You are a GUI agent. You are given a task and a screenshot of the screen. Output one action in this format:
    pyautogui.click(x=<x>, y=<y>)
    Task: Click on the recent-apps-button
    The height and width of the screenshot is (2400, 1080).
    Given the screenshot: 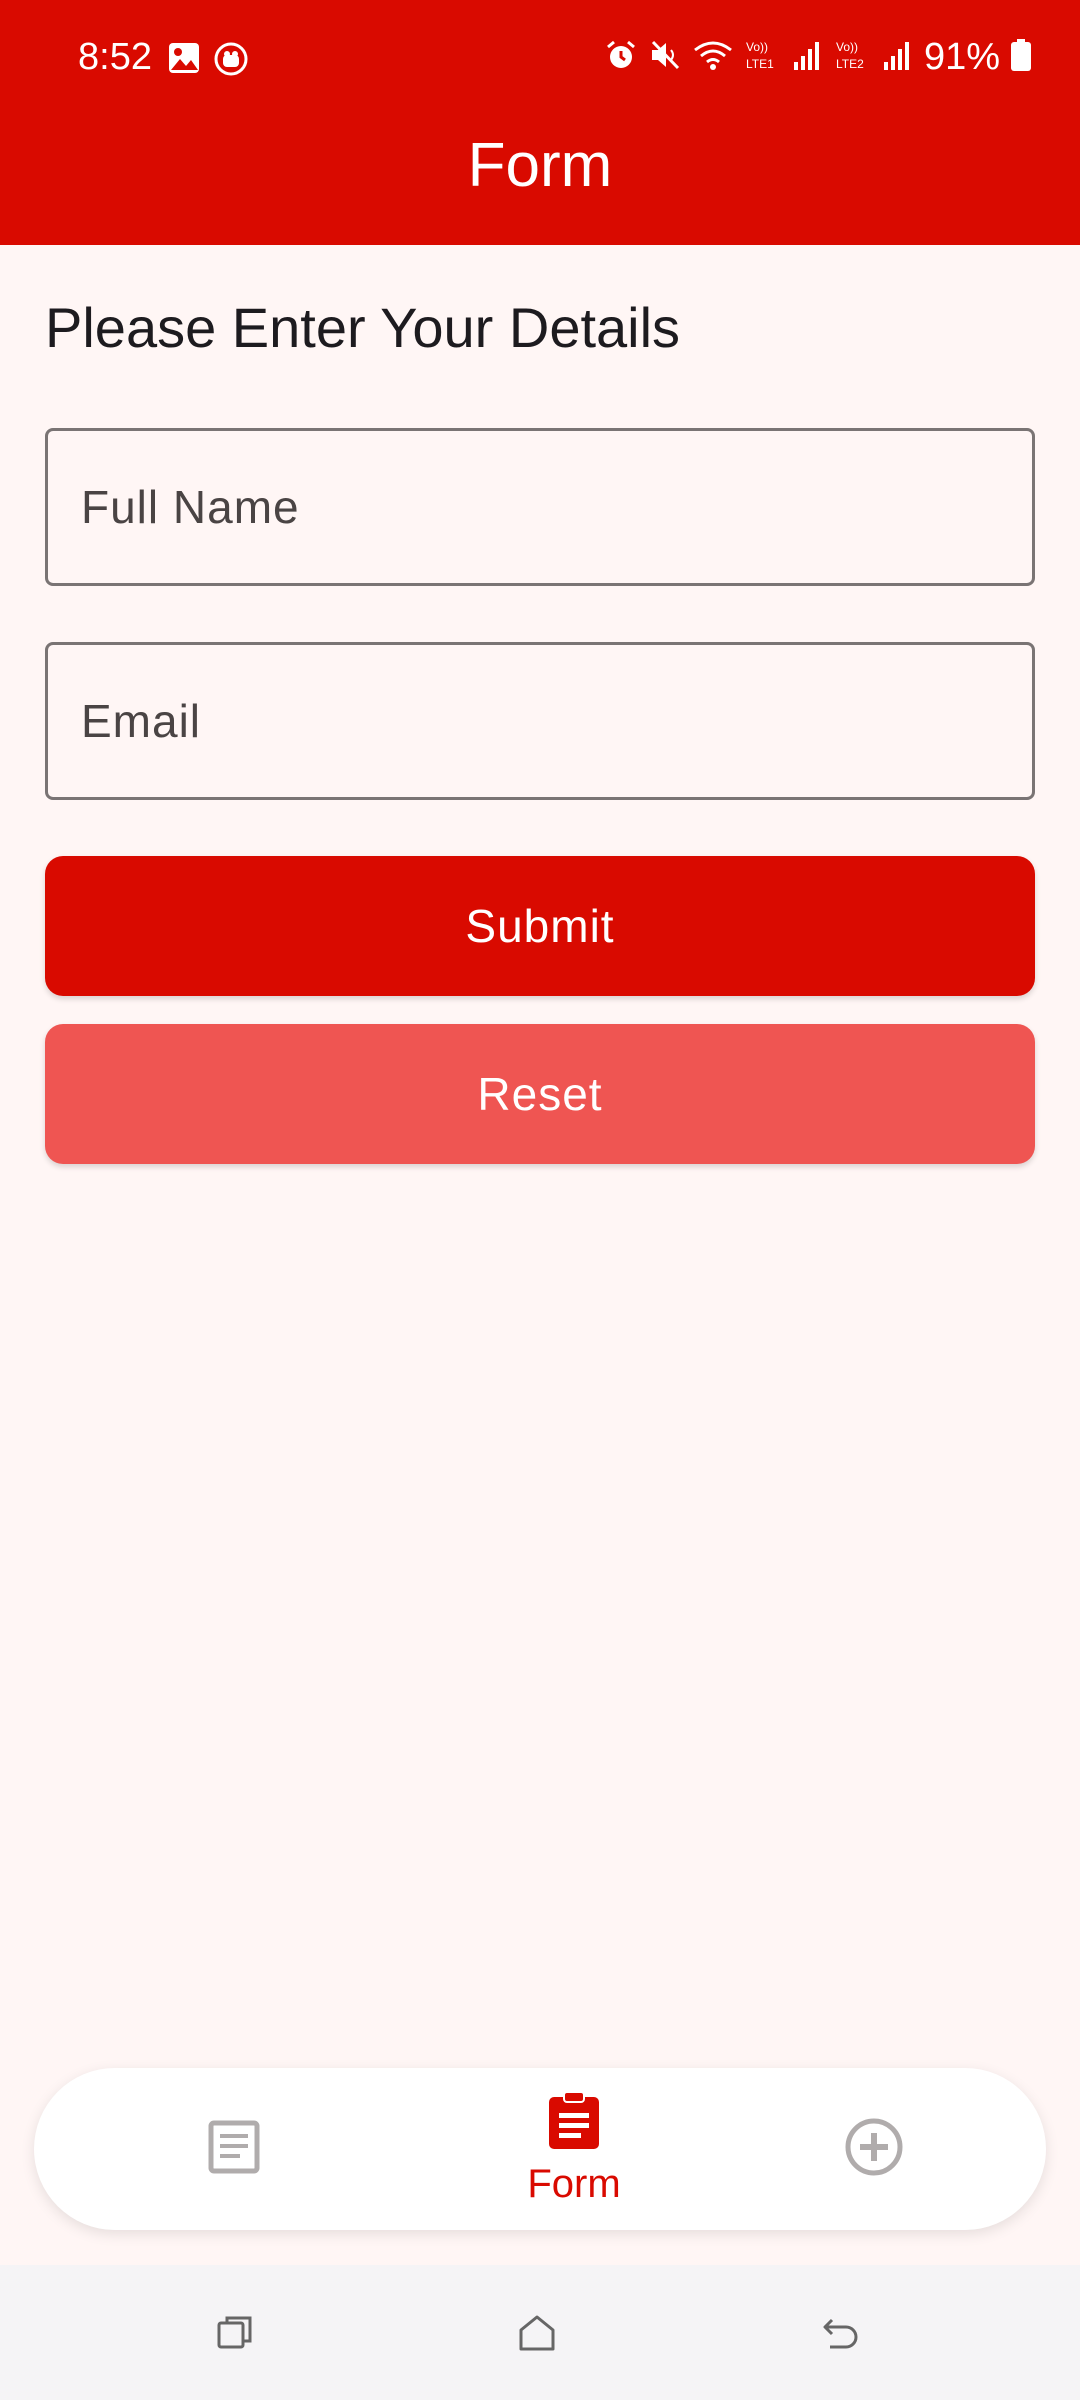 What is the action you would take?
    pyautogui.click(x=235, y=2335)
    